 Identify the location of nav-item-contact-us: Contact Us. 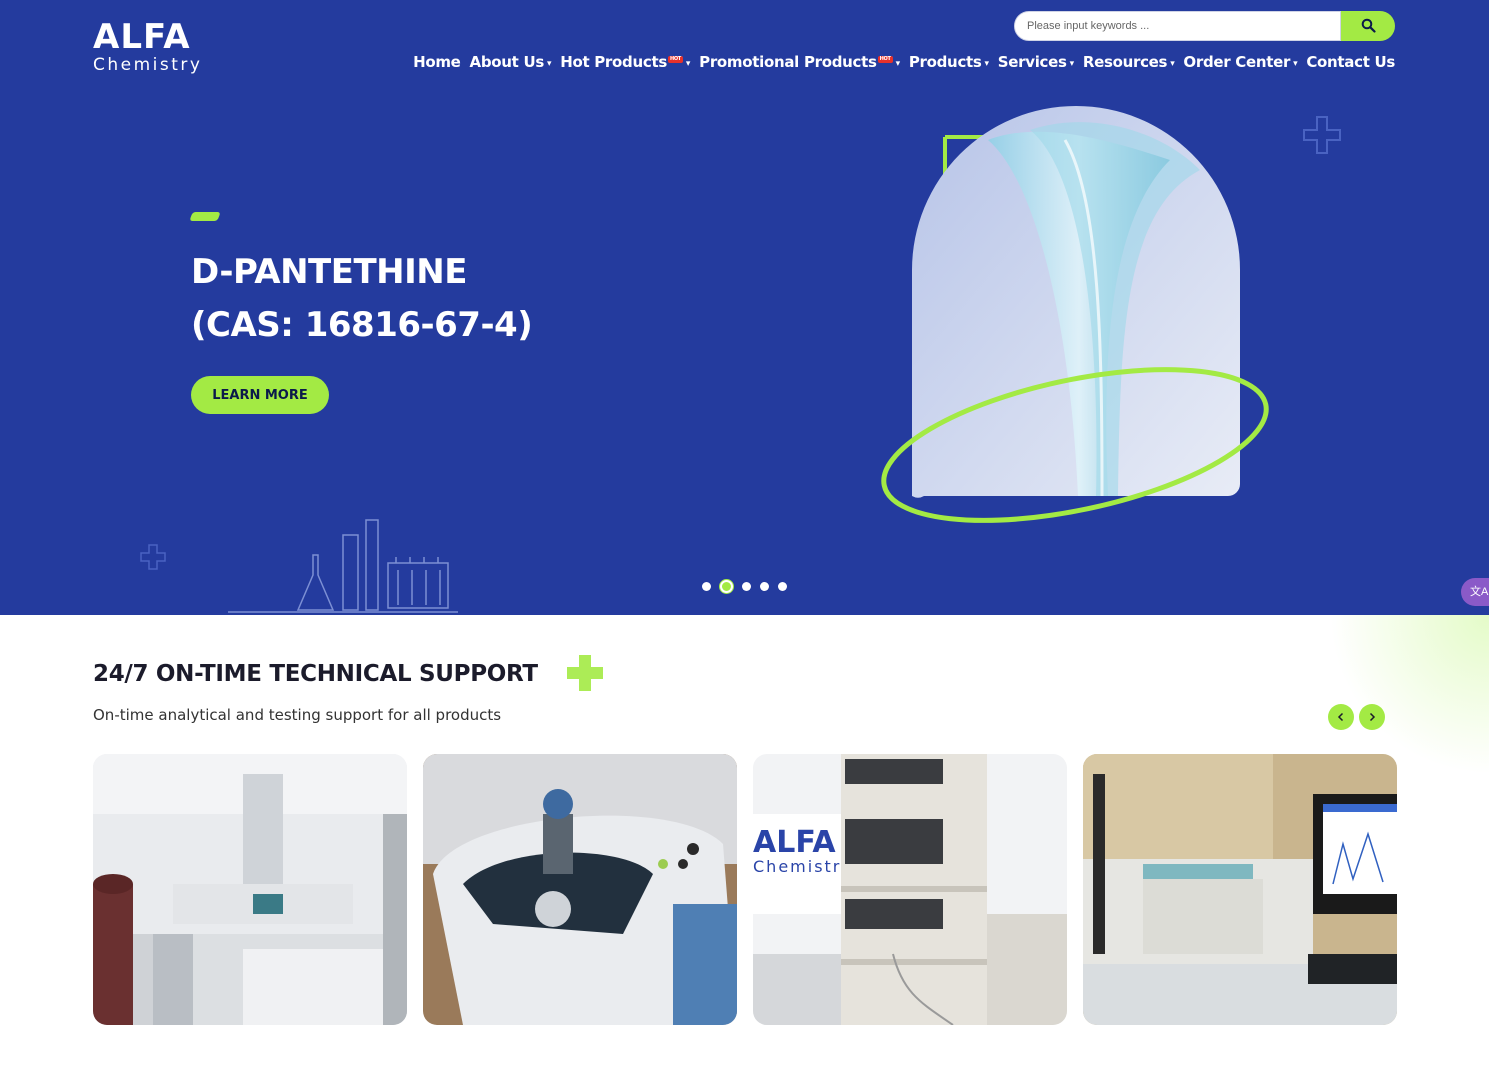
(1350, 62).